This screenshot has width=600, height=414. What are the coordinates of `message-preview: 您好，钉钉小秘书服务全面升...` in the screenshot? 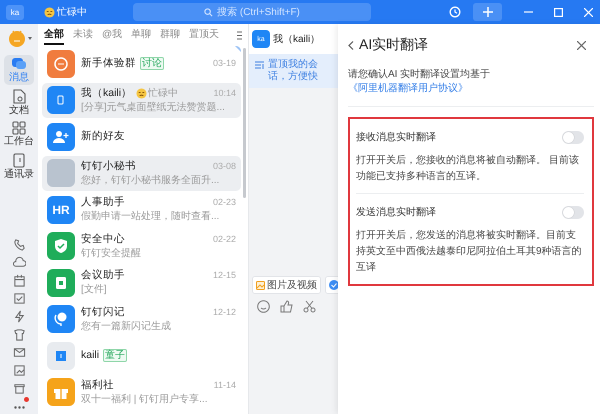 It's located at (150, 180).